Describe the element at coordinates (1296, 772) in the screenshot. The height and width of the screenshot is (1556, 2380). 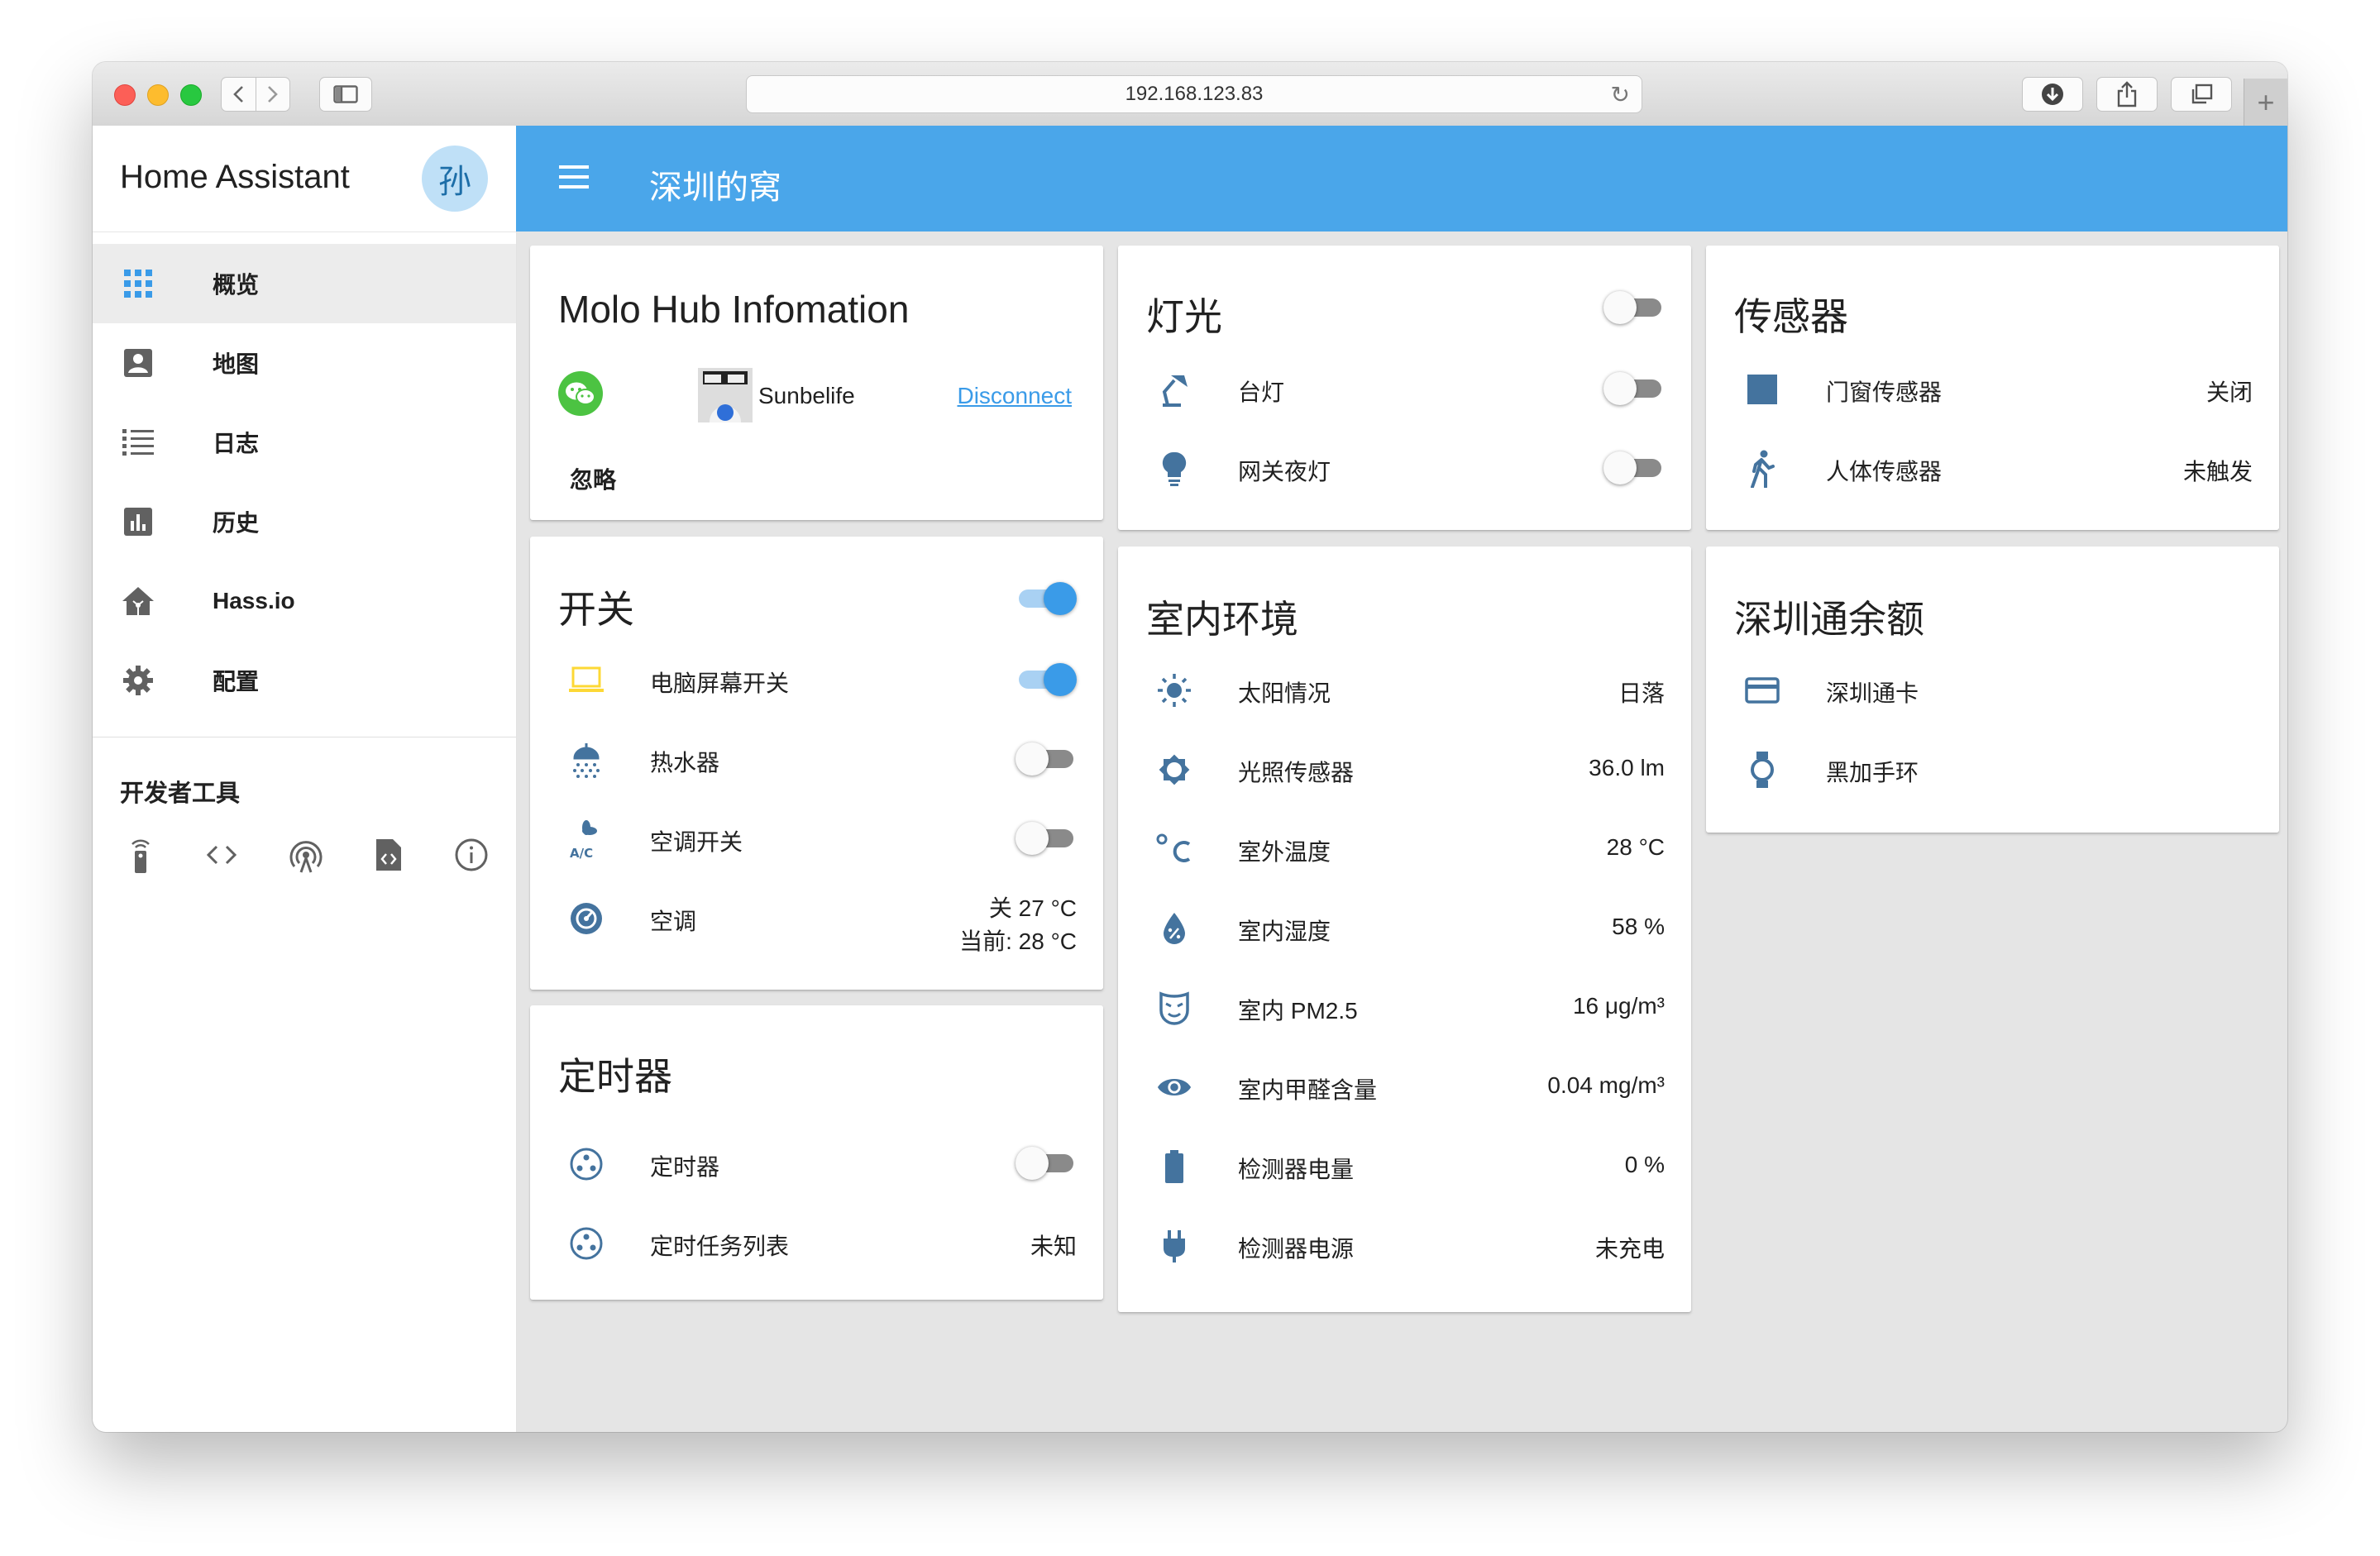
I see `row-label: 光照传感器` at that location.